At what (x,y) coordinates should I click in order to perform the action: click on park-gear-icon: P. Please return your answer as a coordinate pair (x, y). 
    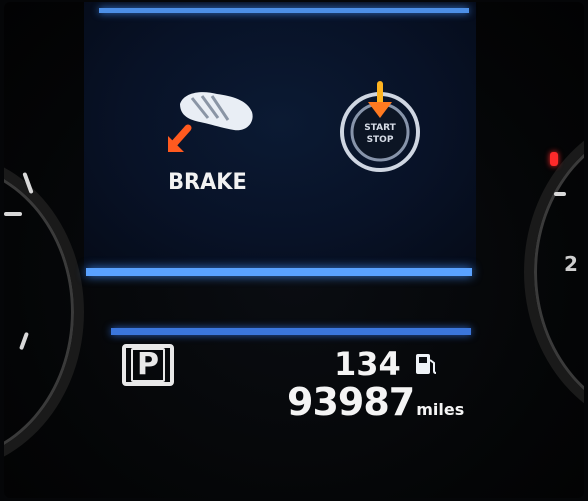
    Looking at the image, I should click on (148, 365).